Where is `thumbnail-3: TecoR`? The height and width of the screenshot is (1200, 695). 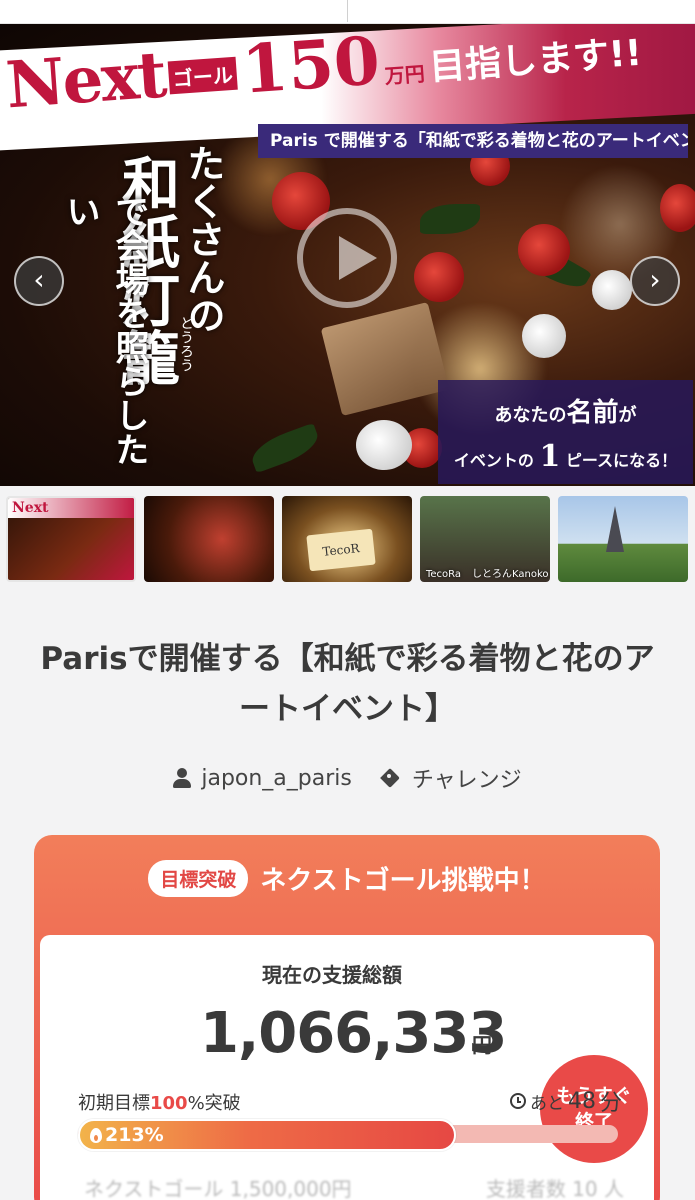 thumbnail-3: TecoR is located at coordinates (347, 539).